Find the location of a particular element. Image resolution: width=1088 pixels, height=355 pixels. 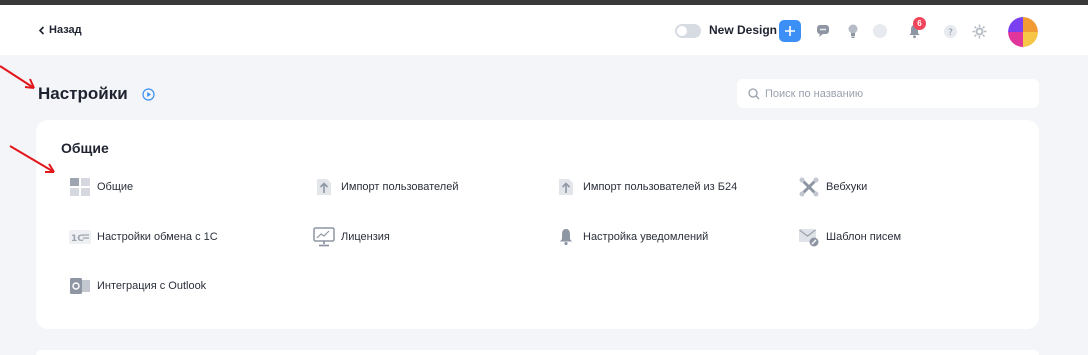

settings-item-label: Интеграция с Outlook is located at coordinates (152, 286).